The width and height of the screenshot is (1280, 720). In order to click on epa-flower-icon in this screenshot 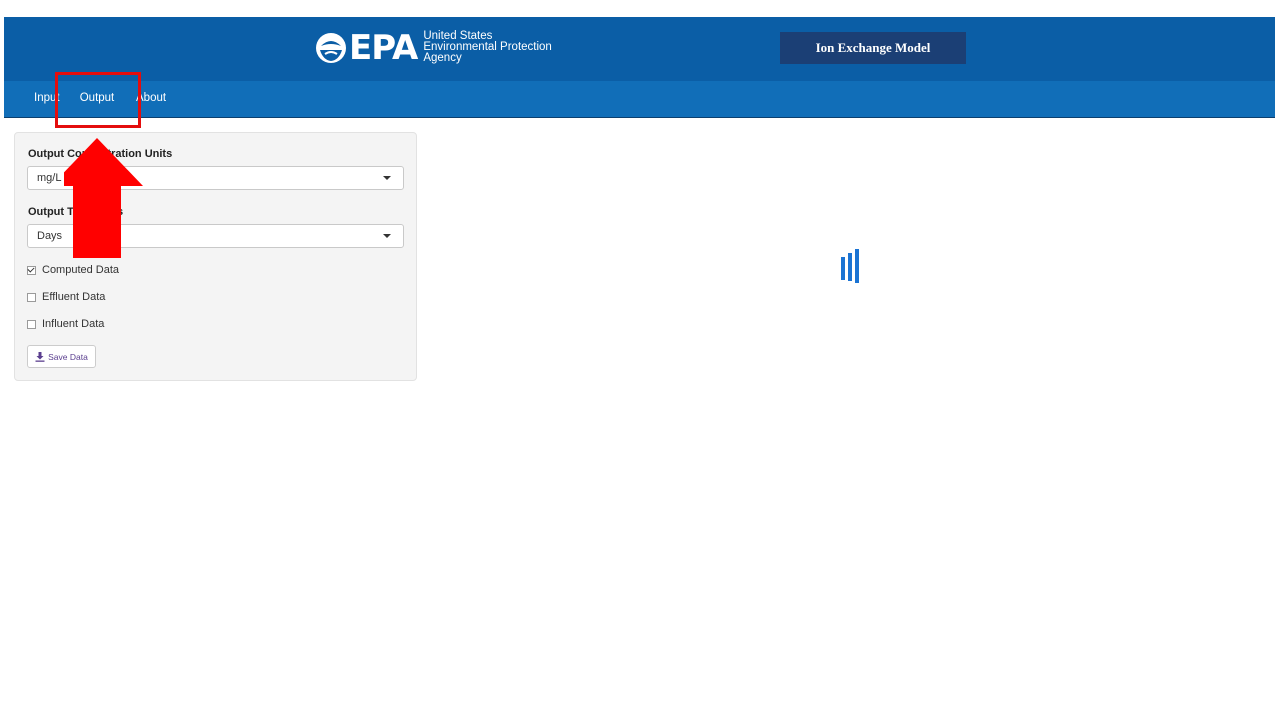, I will do `click(331, 47)`.